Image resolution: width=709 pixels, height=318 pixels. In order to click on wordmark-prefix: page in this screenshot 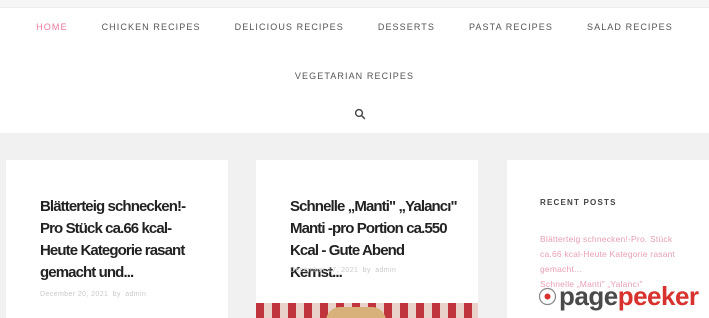, I will do `click(588, 295)`.